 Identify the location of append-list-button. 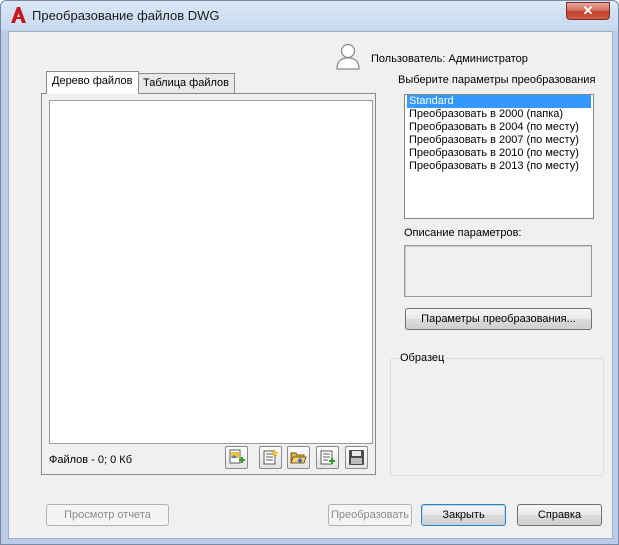
(327, 457).